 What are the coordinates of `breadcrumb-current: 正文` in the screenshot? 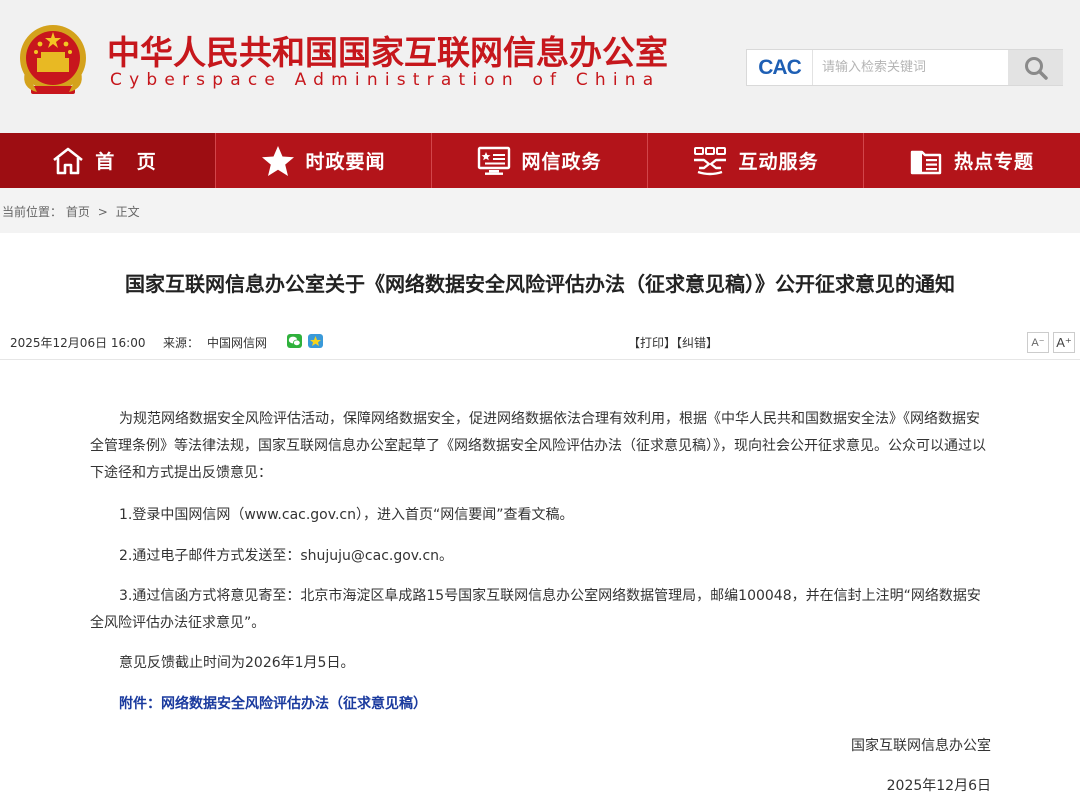 It's located at (127, 212).